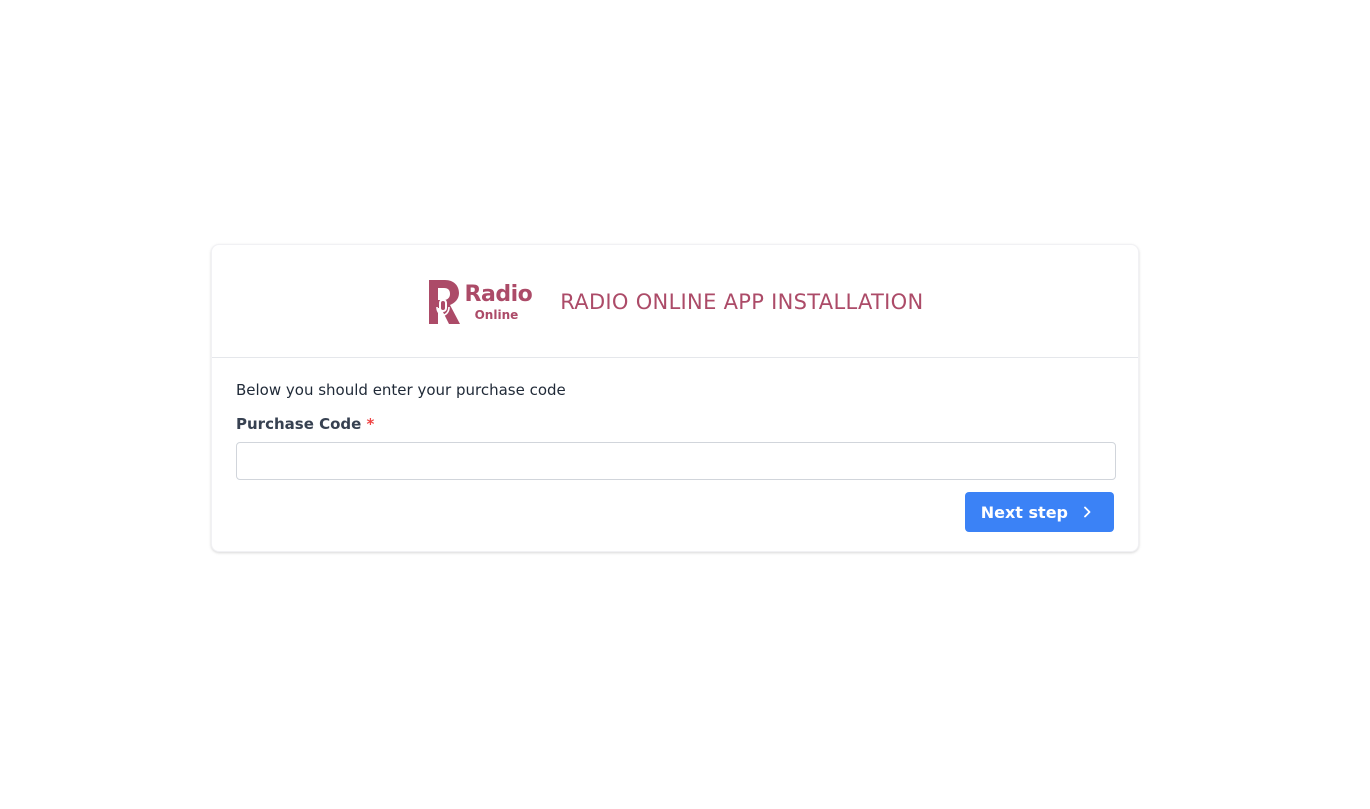  What do you see at coordinates (444, 302) in the screenshot?
I see `radio-logo-icon` at bounding box center [444, 302].